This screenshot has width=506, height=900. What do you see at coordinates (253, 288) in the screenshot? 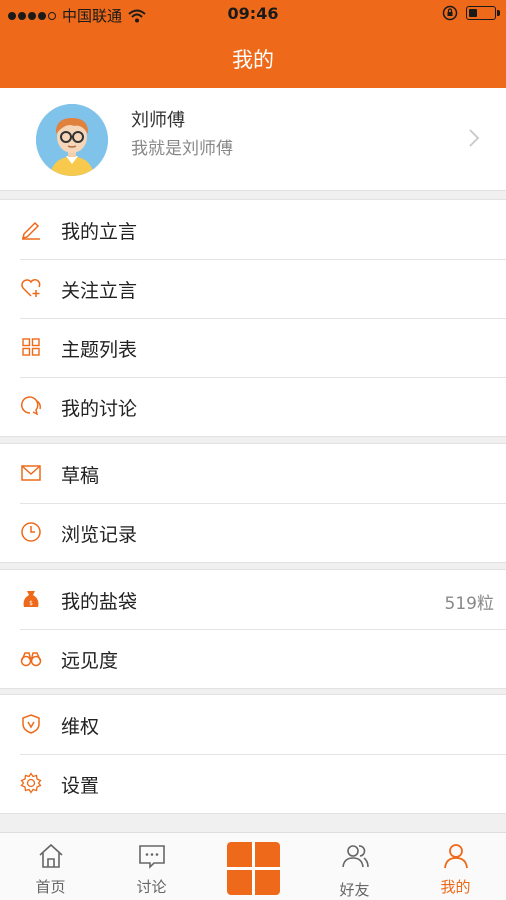
I see `menu-item-followed-statements: 关注立言` at bounding box center [253, 288].